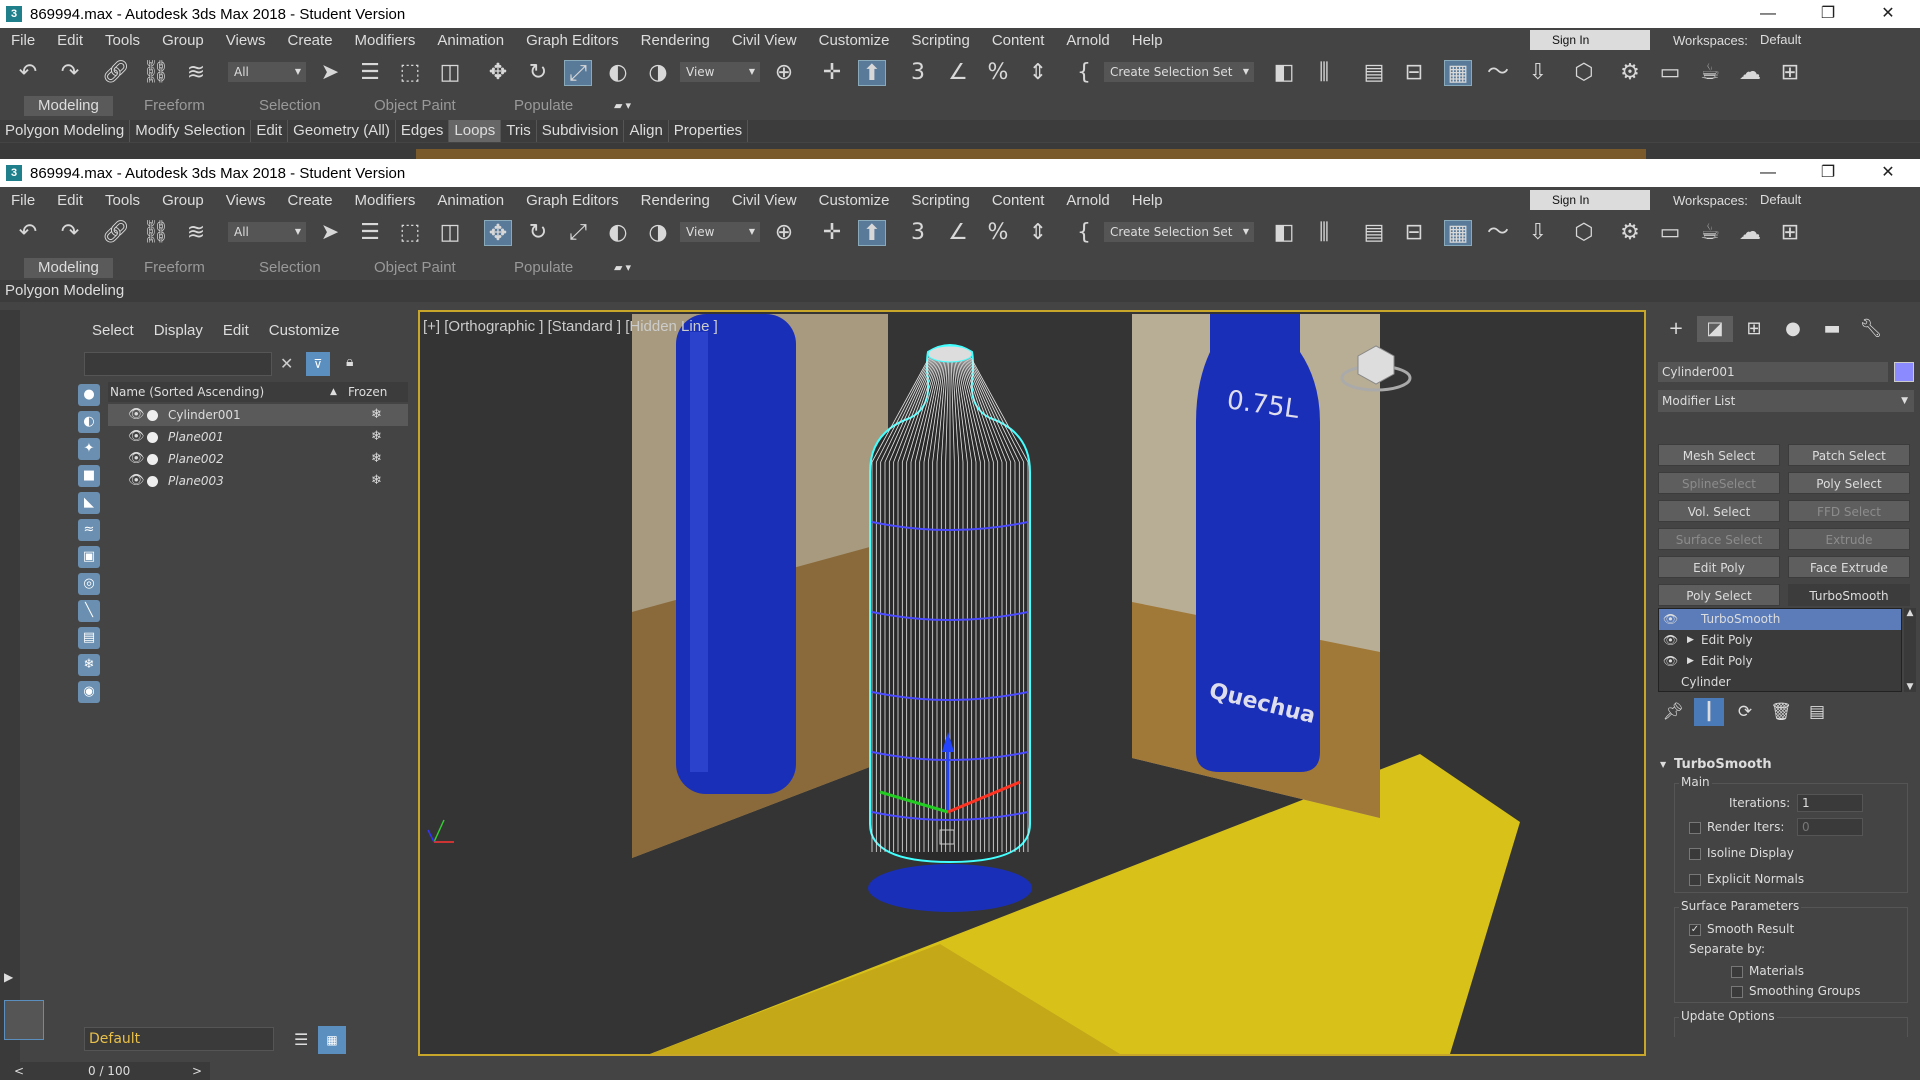  Describe the element at coordinates (675, 40) in the screenshot. I see `menu-rendering: Rendering` at that location.